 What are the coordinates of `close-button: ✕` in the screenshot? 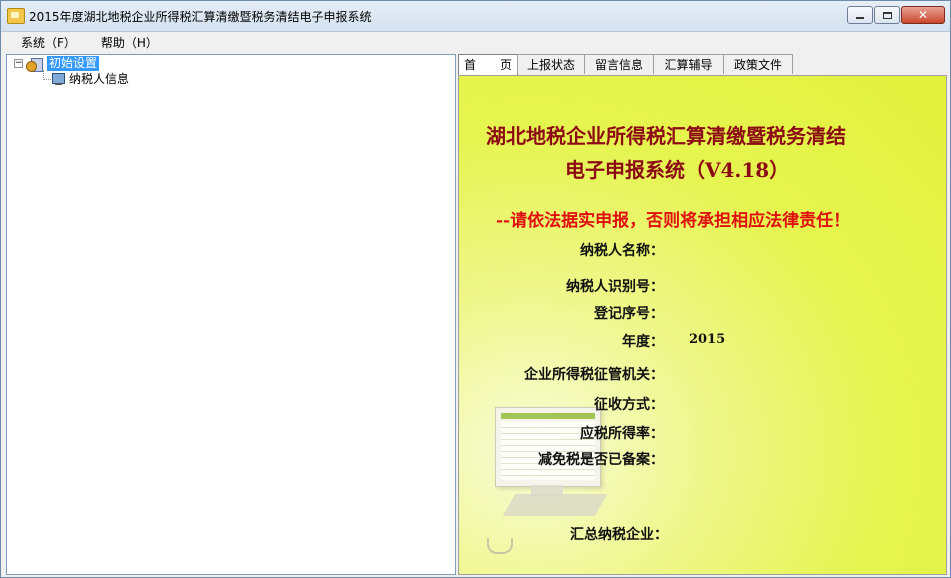 It's located at (923, 15).